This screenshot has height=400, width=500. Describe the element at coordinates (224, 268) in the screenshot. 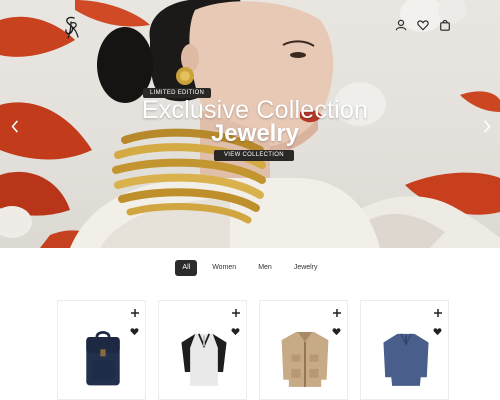

I see `tab-women: Women` at that location.